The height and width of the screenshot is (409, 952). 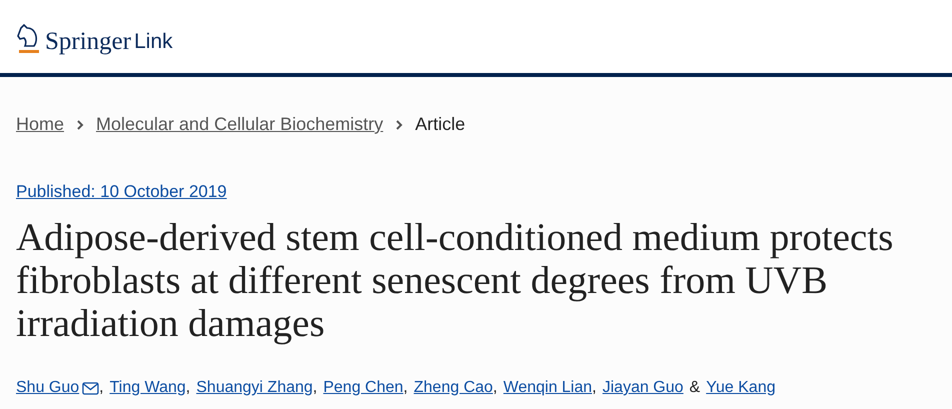 What do you see at coordinates (148, 388) in the screenshot?
I see `author-link: Ting Wang` at bounding box center [148, 388].